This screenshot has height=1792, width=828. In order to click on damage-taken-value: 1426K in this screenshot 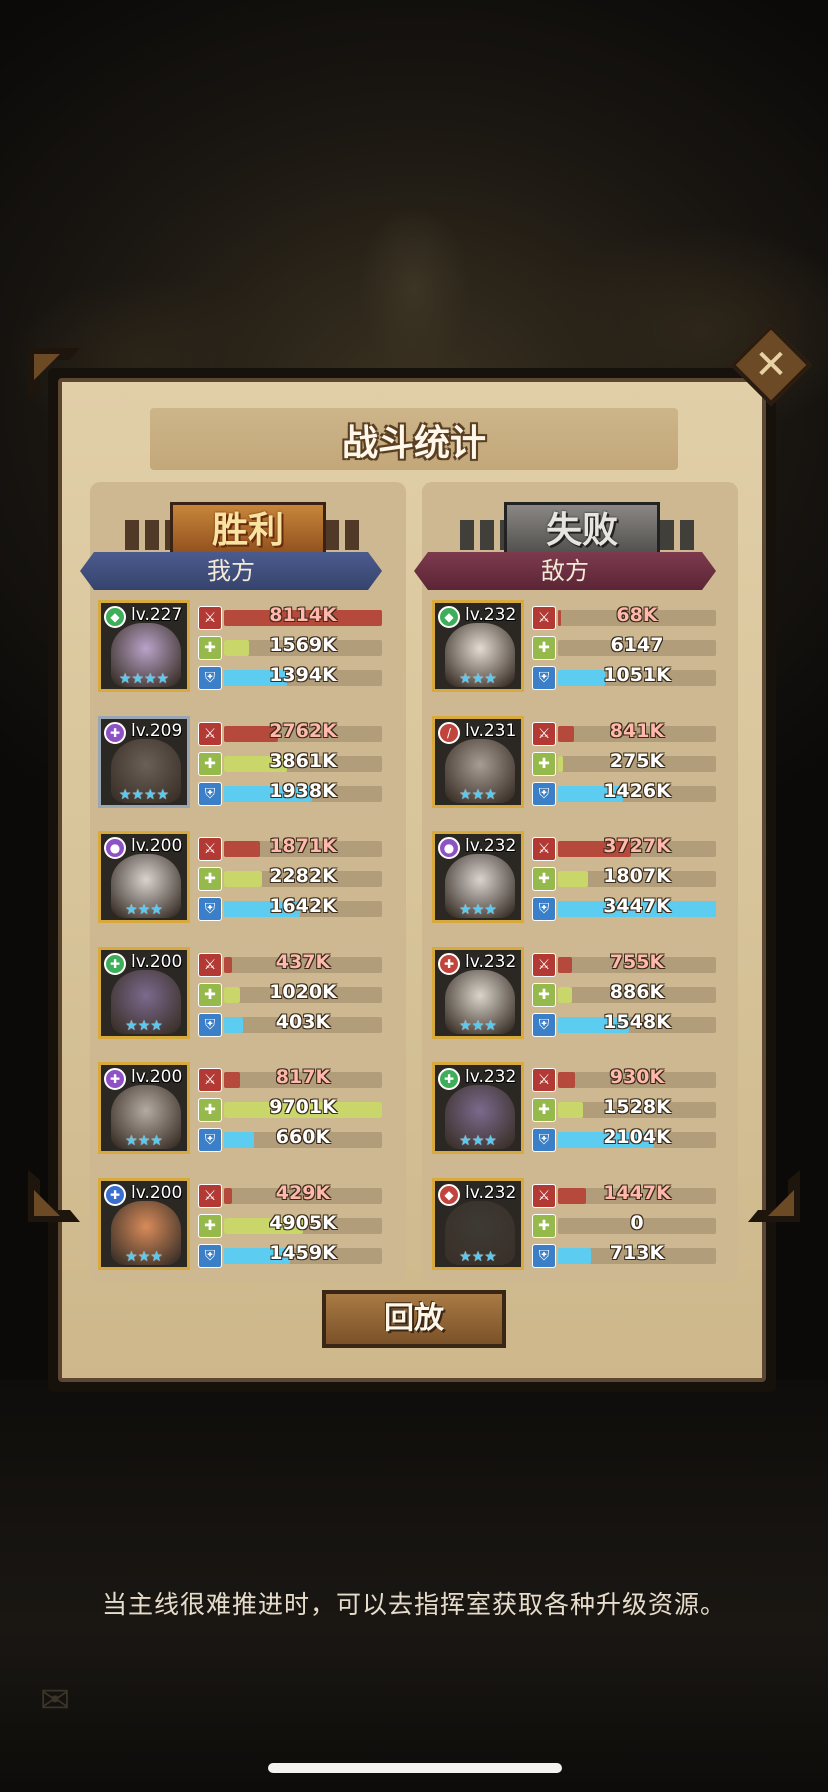, I will do `click(637, 790)`.